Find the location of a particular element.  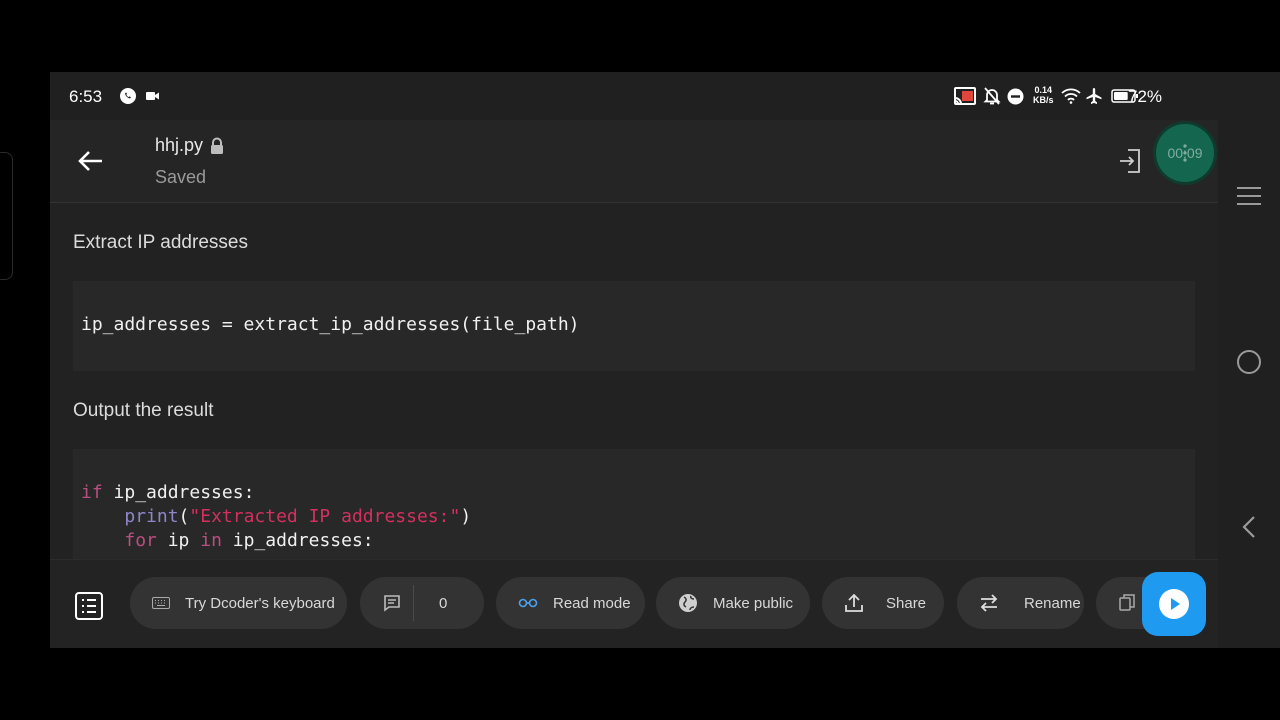

do-not-disturb-icon is located at coordinates (1015, 96).